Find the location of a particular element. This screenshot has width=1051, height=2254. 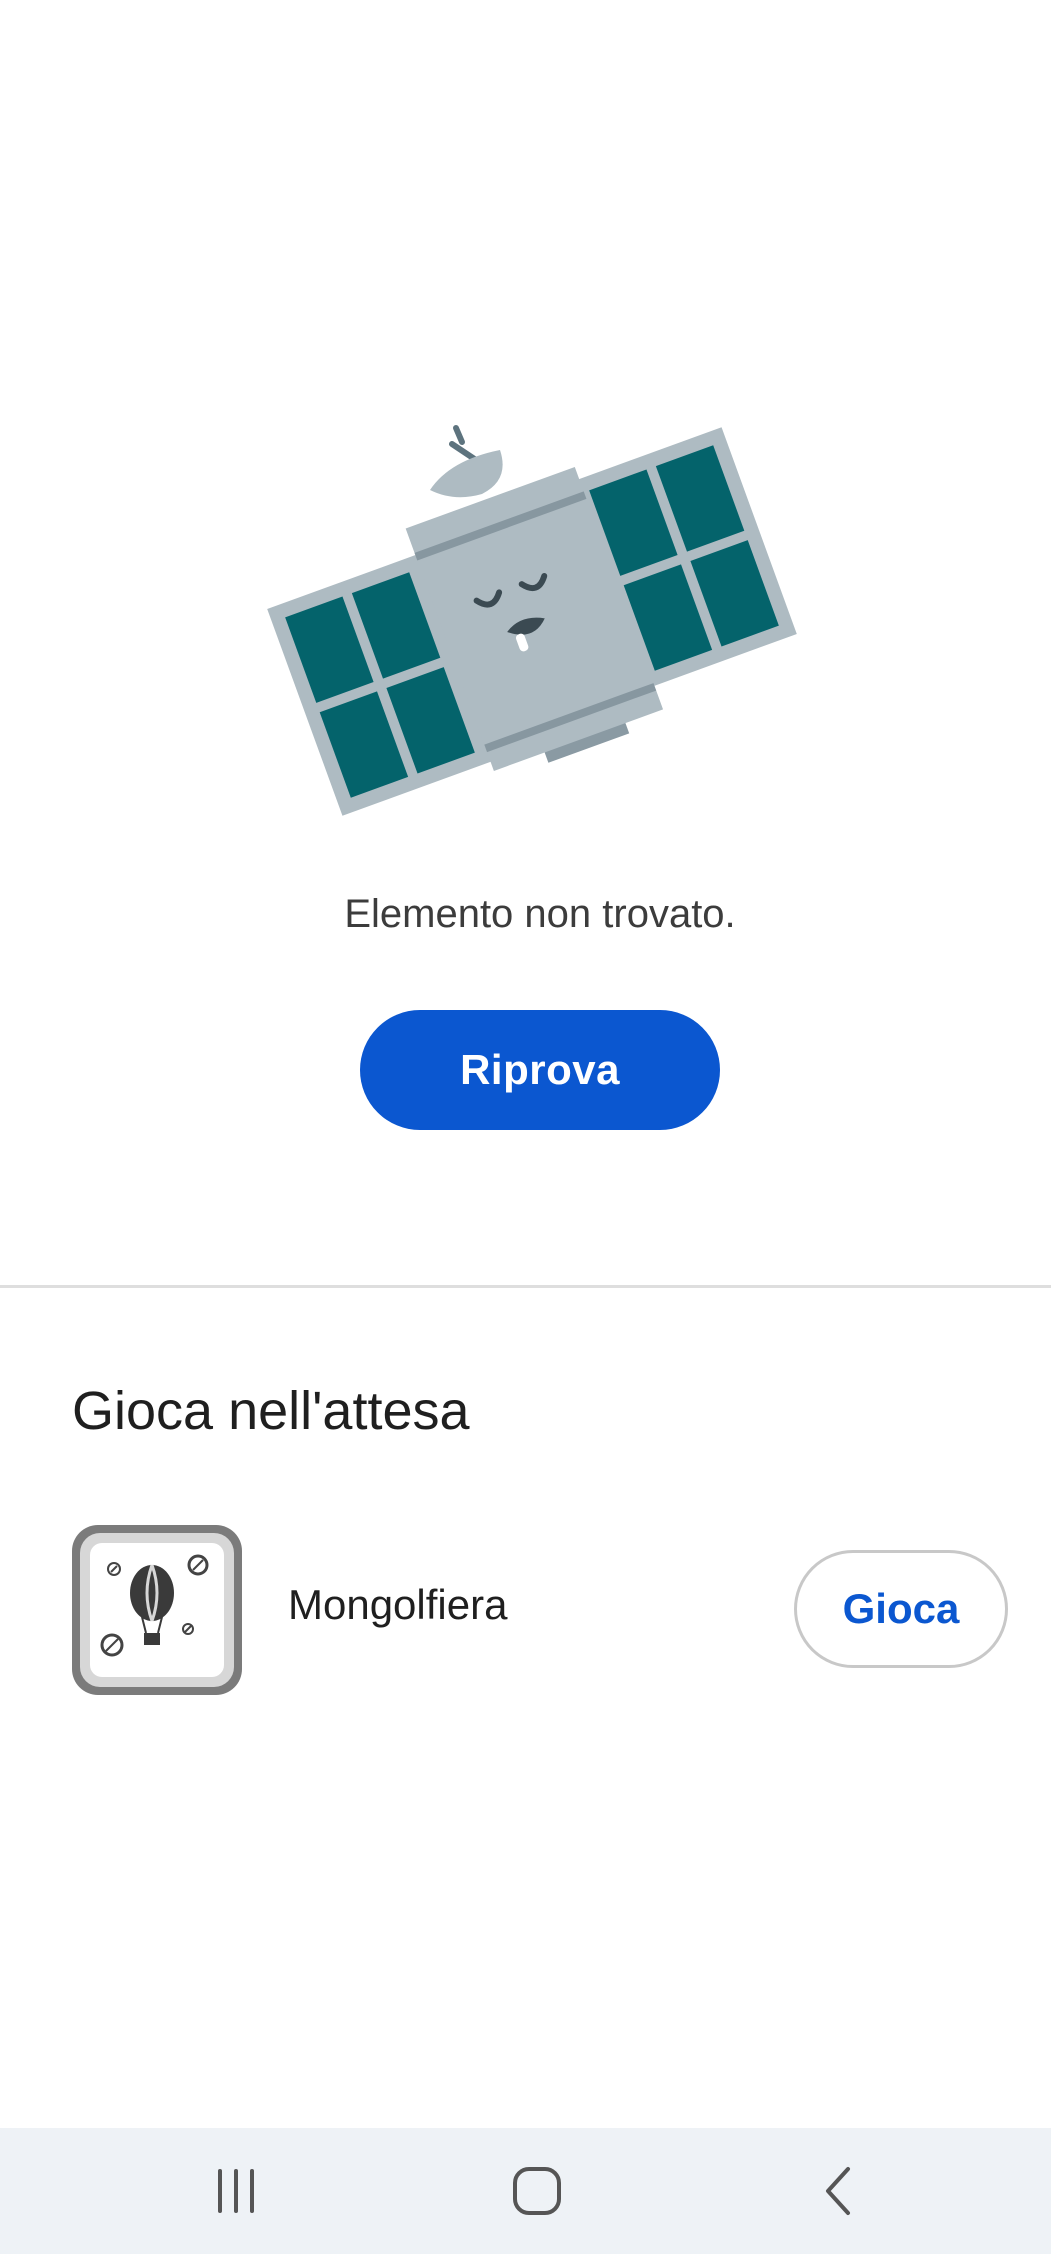

play-button: Gioca is located at coordinates (901, 1609).